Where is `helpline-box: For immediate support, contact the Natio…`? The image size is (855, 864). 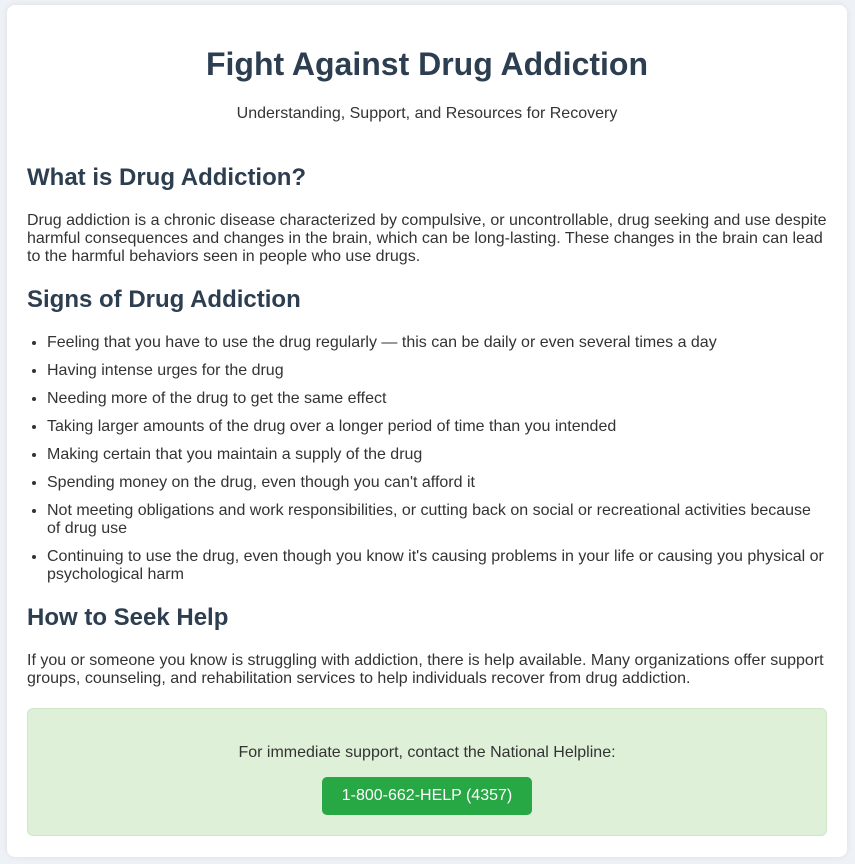
helpline-box: For immediate support, contact the Natio… is located at coordinates (427, 772).